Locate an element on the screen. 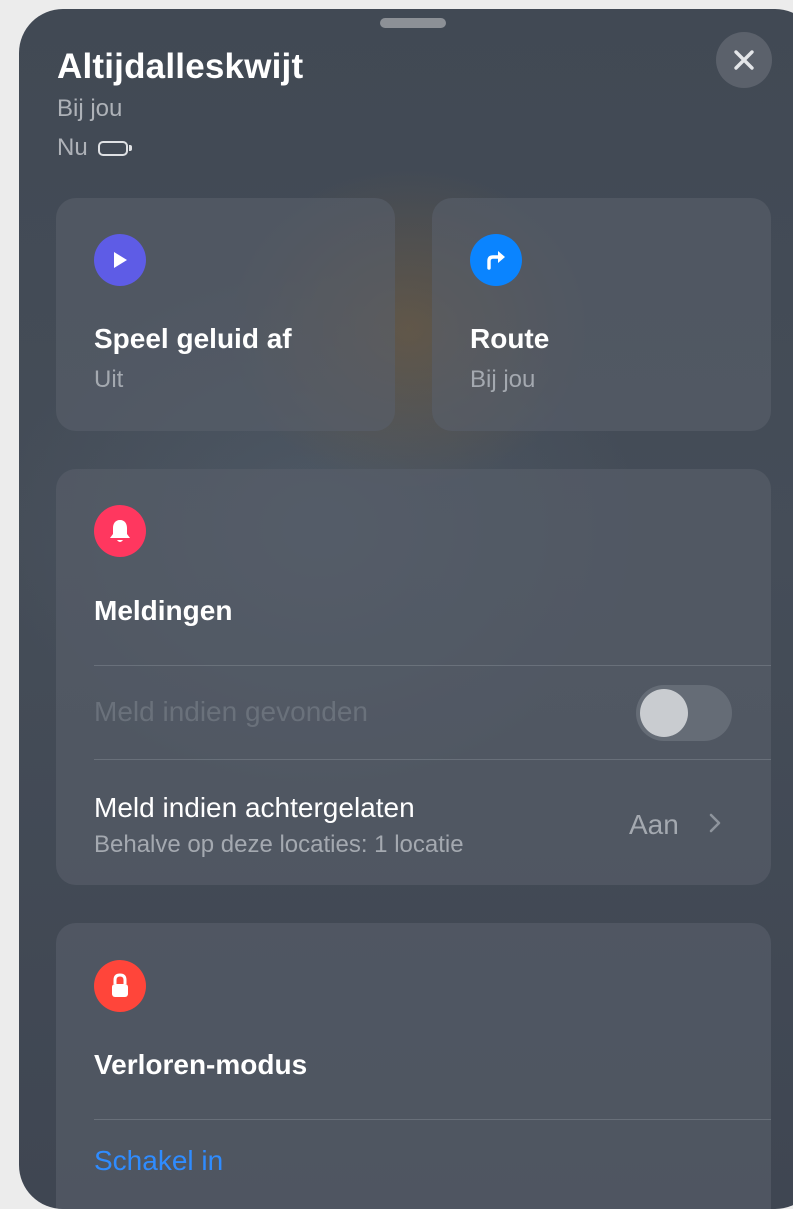 Image resolution: width=793 pixels, height=1209 pixels. last-seen-time: Nu is located at coordinates (72, 147).